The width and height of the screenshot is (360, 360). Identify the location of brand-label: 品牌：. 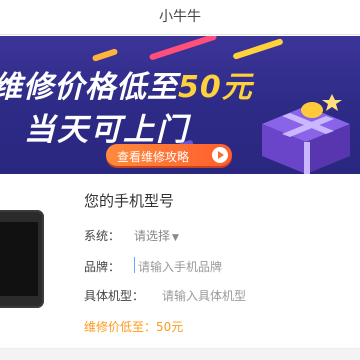
(102, 267).